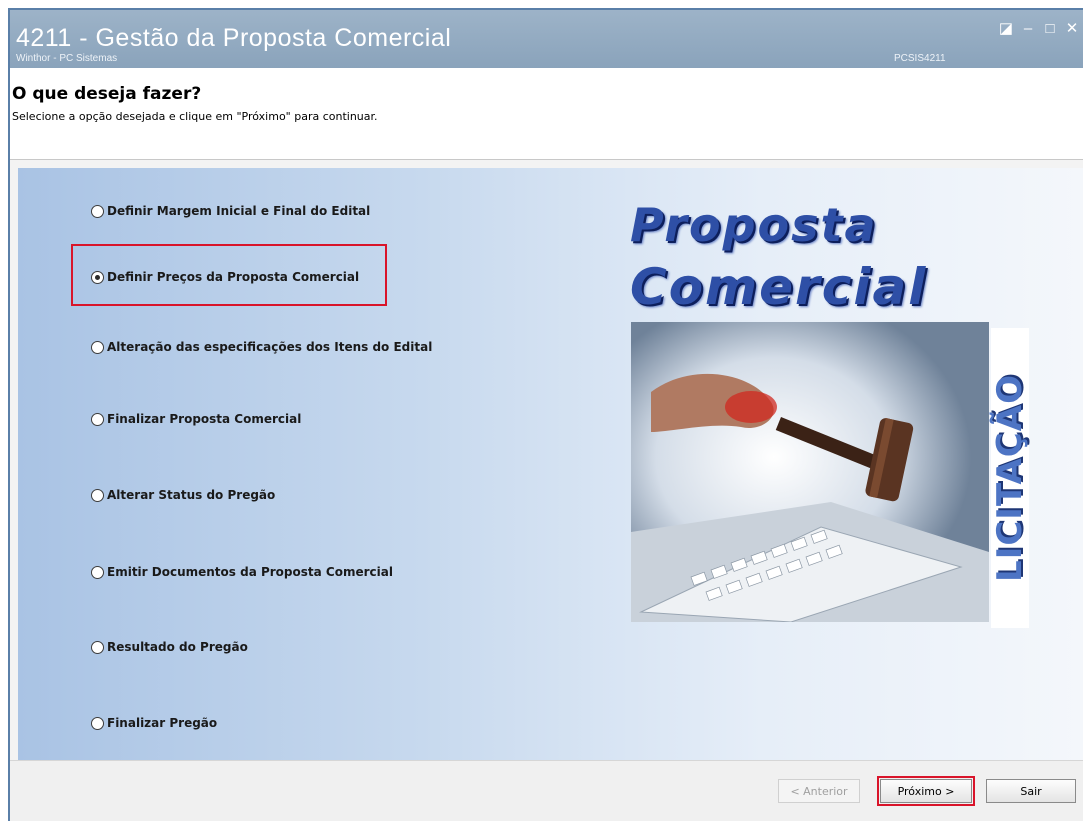 The image size is (1083, 821). I want to click on option-finalizar-pregao: Finalizar Pregão, so click(154, 723).